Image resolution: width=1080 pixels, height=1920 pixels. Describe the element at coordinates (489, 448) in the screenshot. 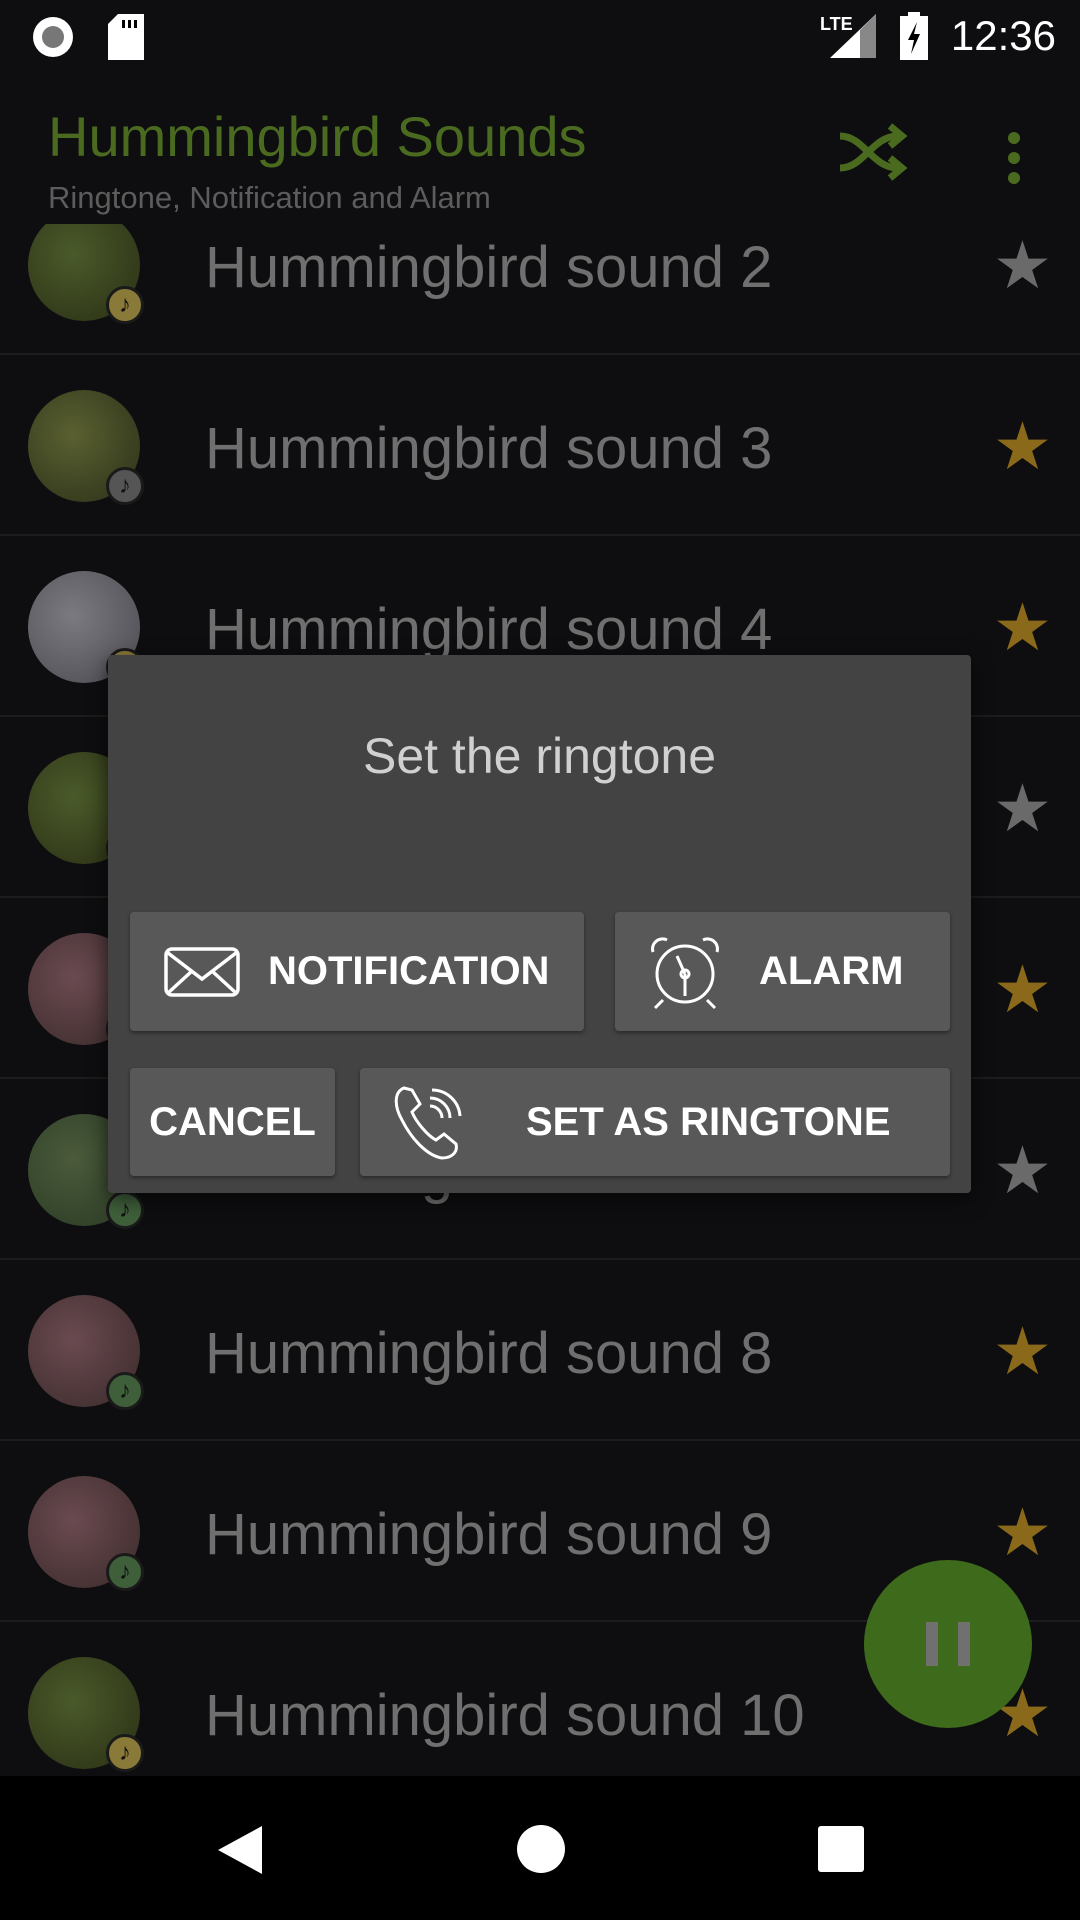

I see `sound-title: Hummingbird sound 3` at that location.